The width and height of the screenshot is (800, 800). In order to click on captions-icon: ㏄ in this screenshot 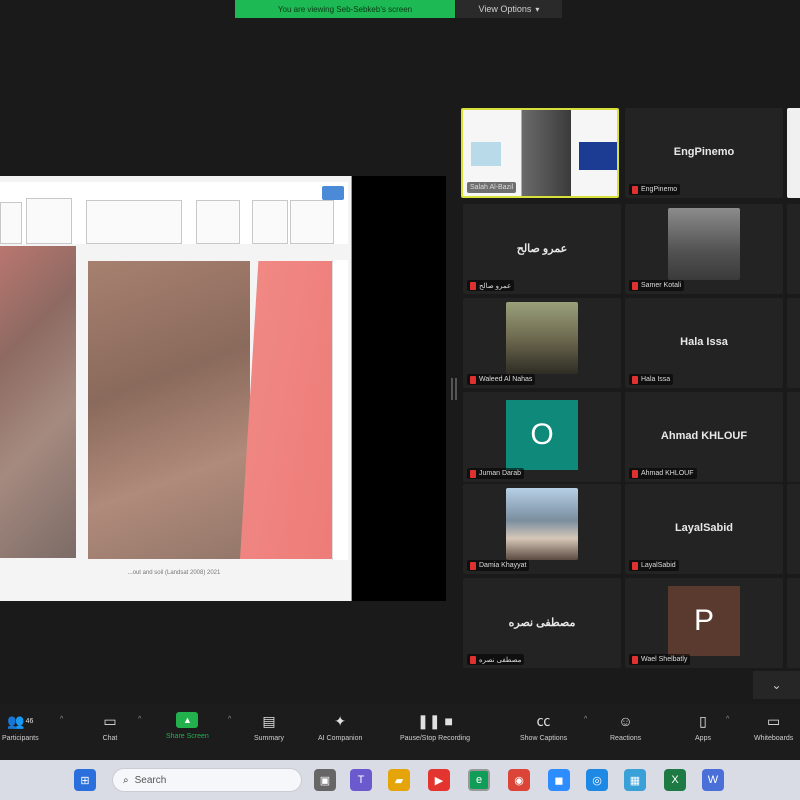, I will do `click(543, 721)`.